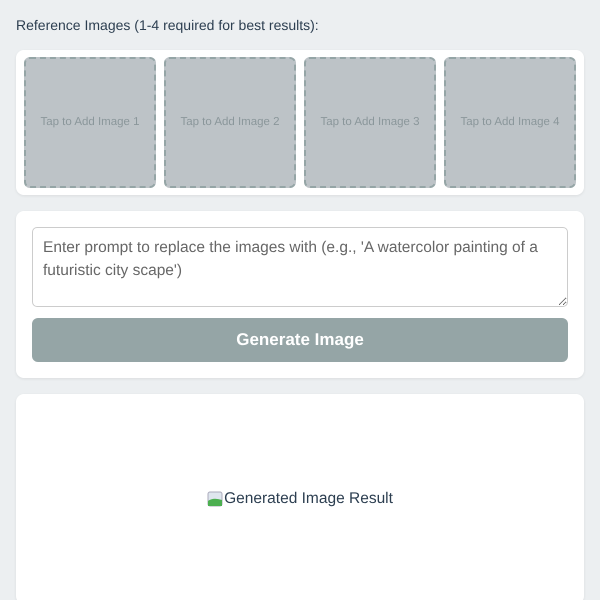 The height and width of the screenshot is (600, 600). What do you see at coordinates (215, 499) in the screenshot?
I see `broken-image-icon` at bounding box center [215, 499].